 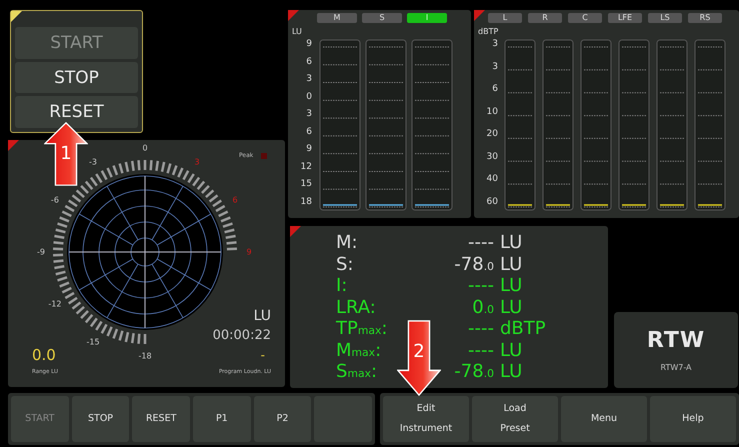 I want to click on meter-tab: M, so click(x=337, y=18).